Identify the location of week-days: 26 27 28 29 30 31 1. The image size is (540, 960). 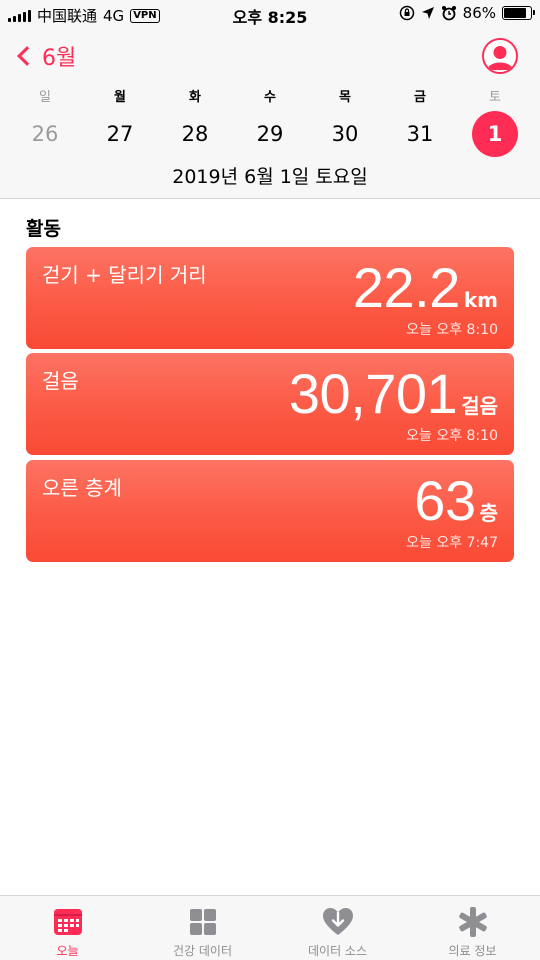
(270, 134).